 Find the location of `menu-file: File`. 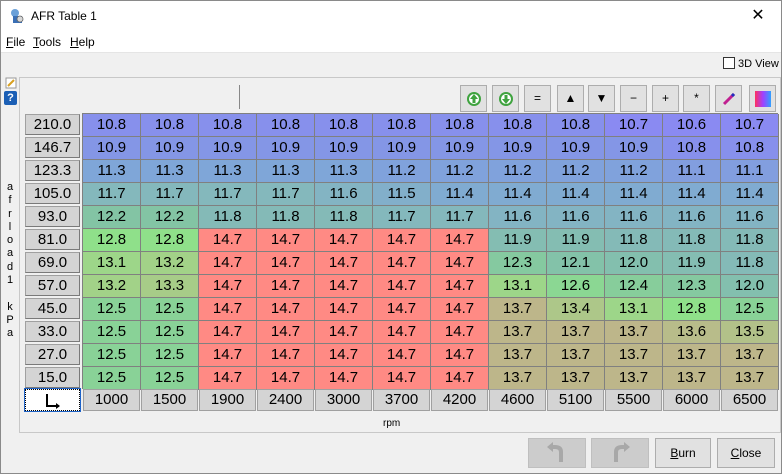

menu-file: File is located at coordinates (15, 42).